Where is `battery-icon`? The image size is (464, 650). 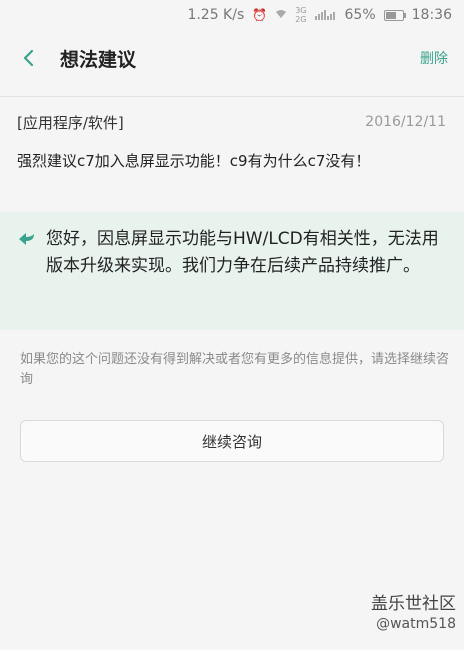
battery-icon is located at coordinates (394, 15).